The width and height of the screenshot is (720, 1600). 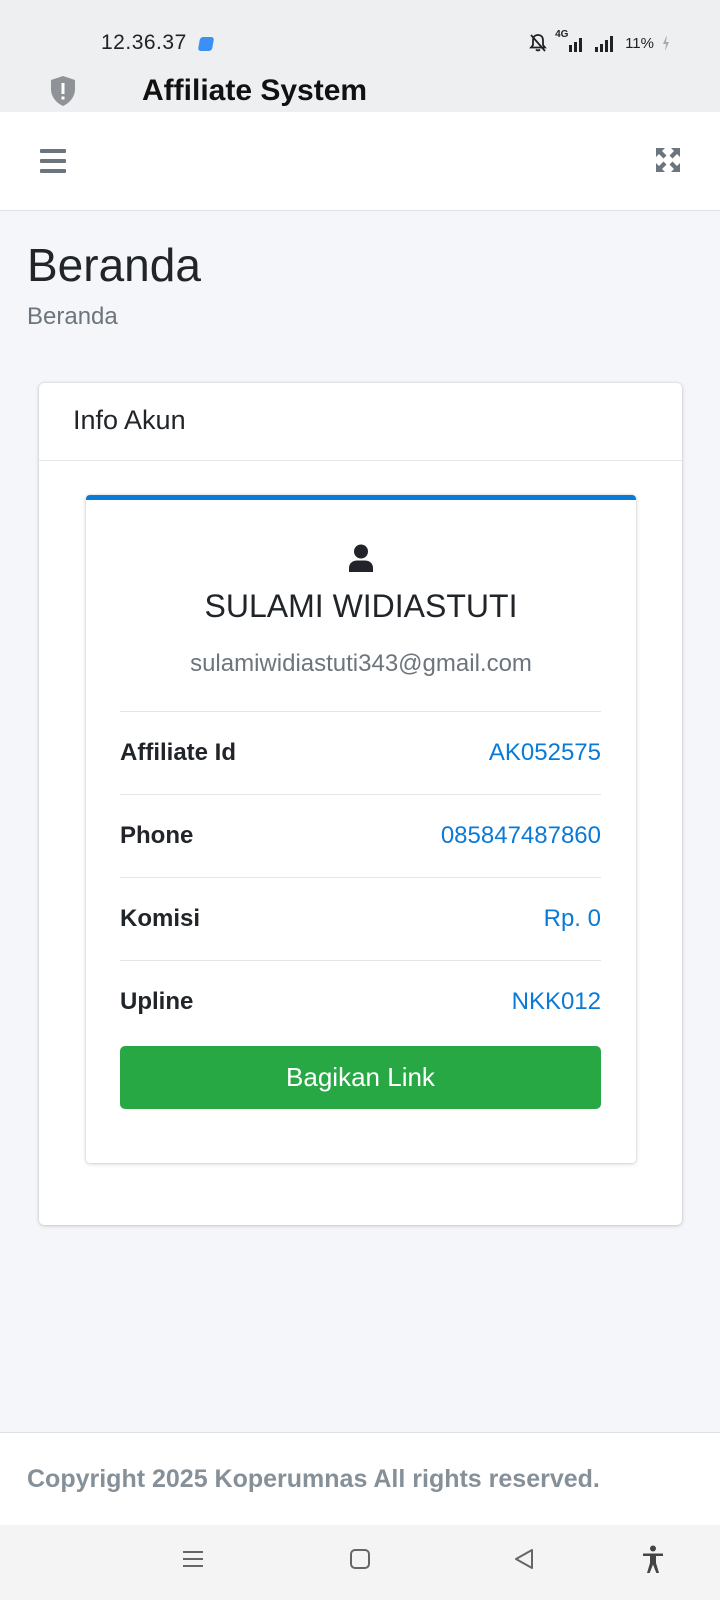 What do you see at coordinates (114, 265) in the screenshot?
I see `page-title: Beranda` at bounding box center [114, 265].